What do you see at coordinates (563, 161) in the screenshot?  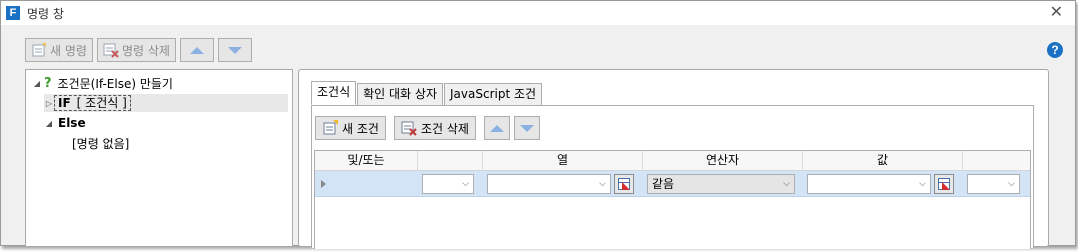 I see `column-header-column: 열` at bounding box center [563, 161].